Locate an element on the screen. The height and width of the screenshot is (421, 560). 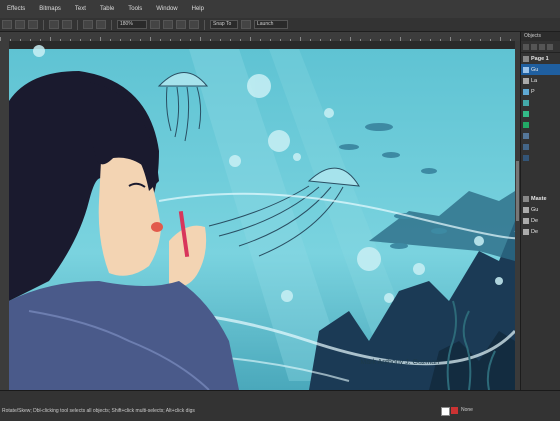
new-icon is located at coordinates (7, 24).